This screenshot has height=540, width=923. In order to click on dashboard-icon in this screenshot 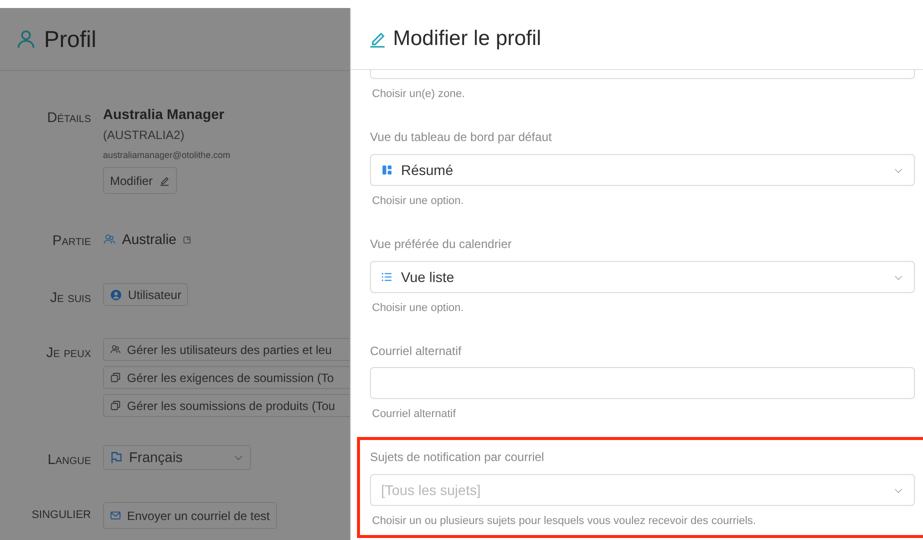, I will do `click(387, 170)`.